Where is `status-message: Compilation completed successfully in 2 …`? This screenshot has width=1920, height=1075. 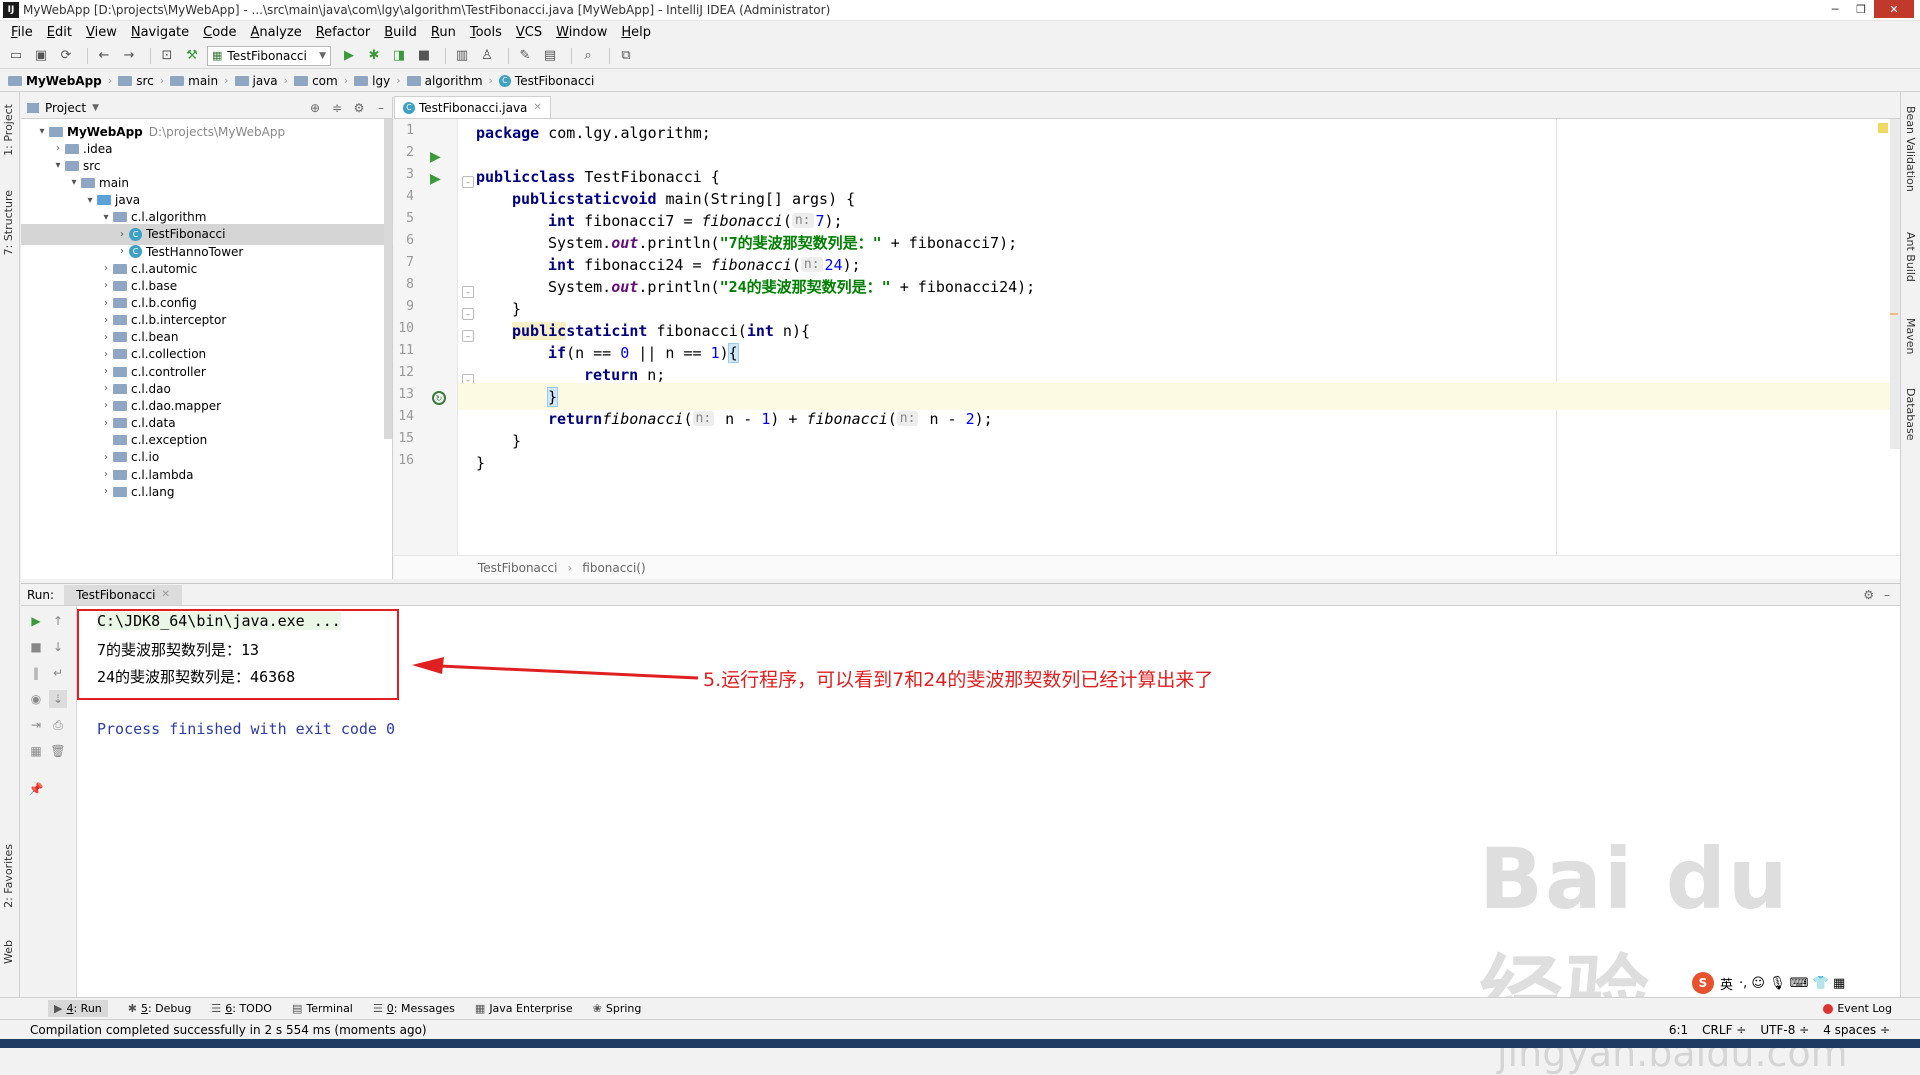 status-message: Compilation completed successfully in 2 … is located at coordinates (228, 1030).